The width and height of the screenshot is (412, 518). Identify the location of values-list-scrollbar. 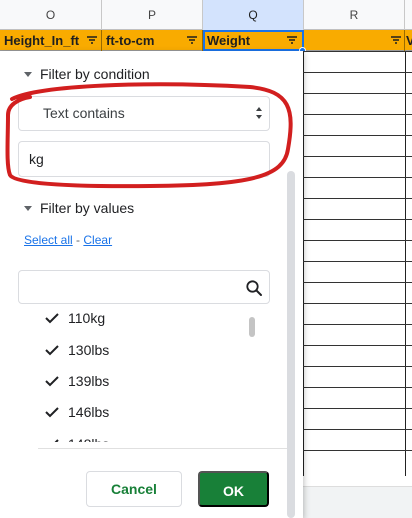
(252, 327).